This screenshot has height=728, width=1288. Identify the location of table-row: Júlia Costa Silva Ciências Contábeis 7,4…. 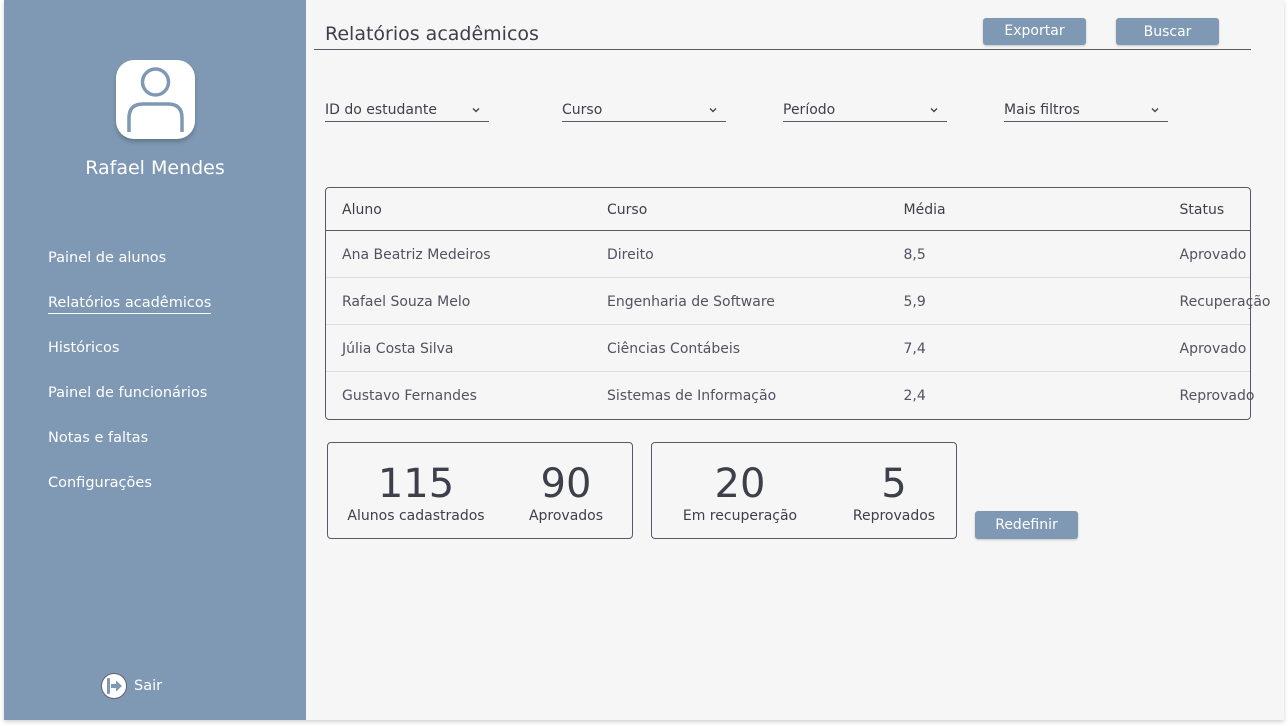
(788, 348).